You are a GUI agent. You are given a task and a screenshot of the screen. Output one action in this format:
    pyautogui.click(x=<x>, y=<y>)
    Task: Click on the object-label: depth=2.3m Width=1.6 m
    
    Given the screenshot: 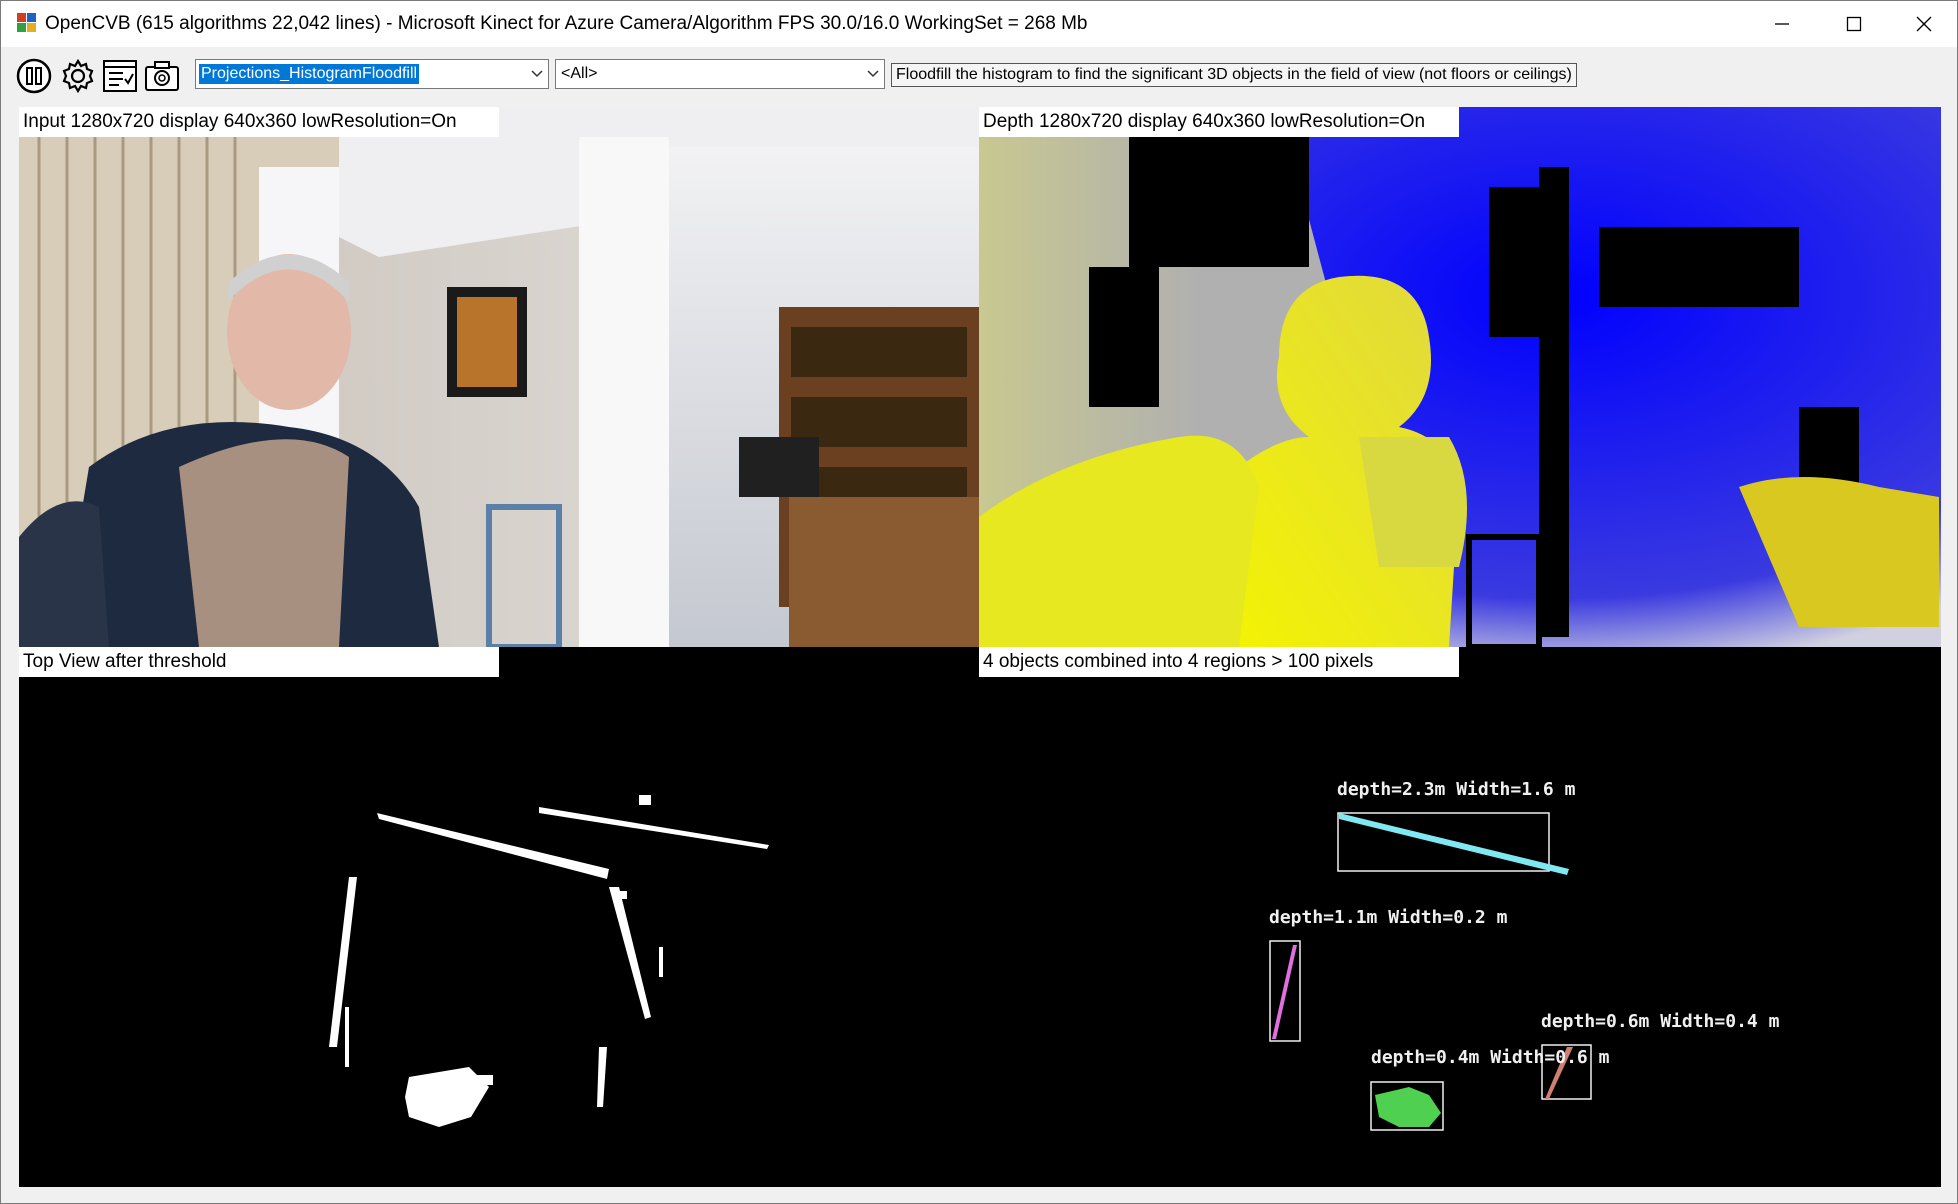 What is the action you would take?
    pyautogui.click(x=1456, y=789)
    